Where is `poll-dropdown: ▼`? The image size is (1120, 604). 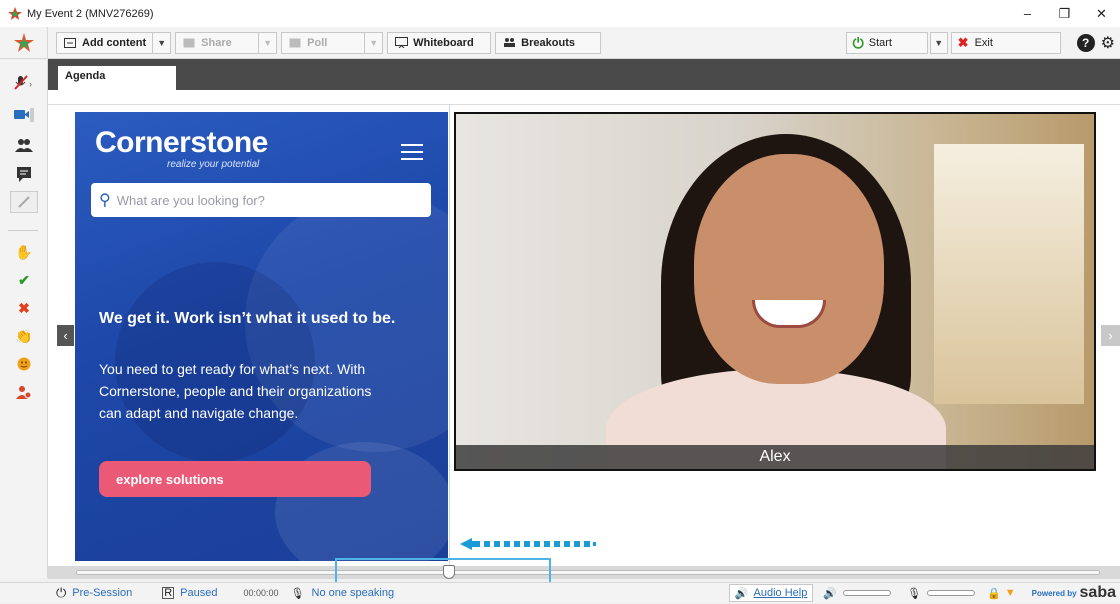 poll-dropdown: ▼ is located at coordinates (374, 42).